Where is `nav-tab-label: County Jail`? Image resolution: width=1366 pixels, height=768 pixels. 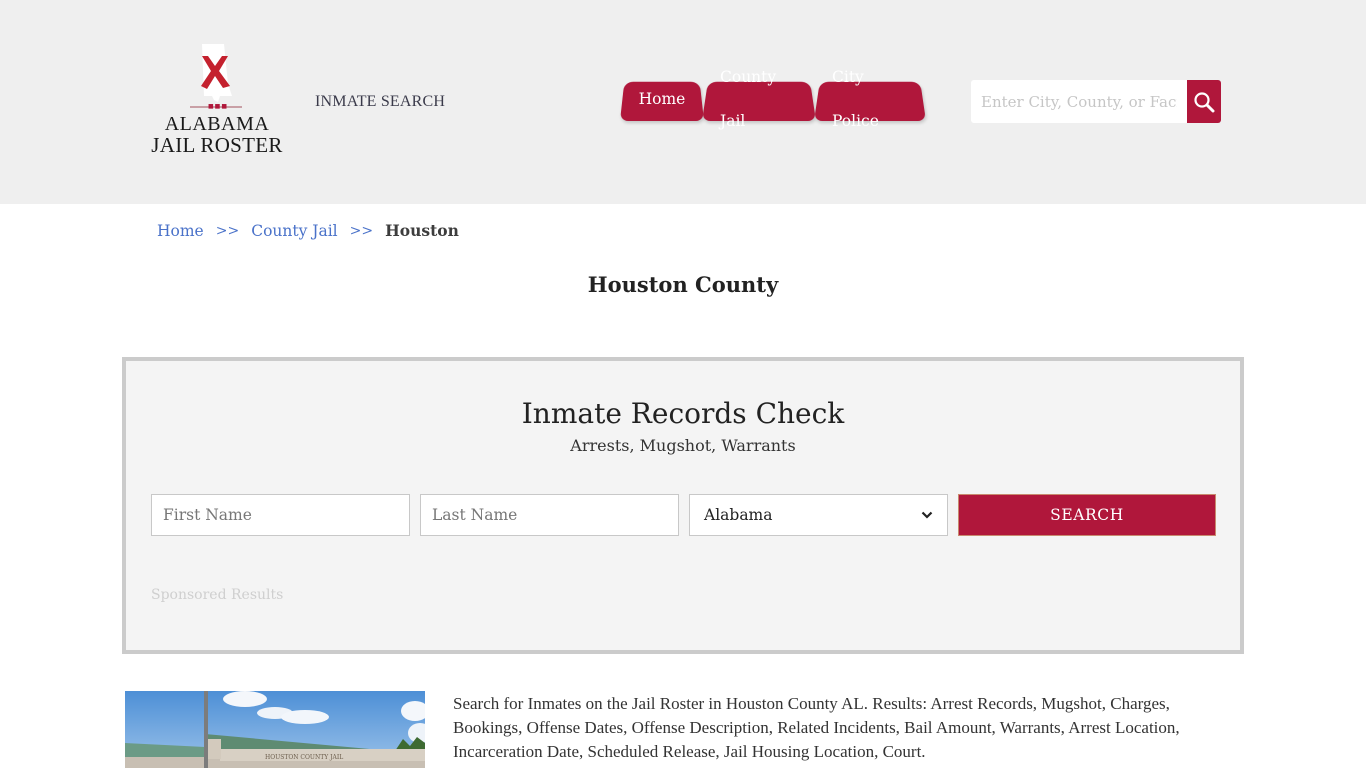 nav-tab-label: County Jail is located at coordinates (748, 99).